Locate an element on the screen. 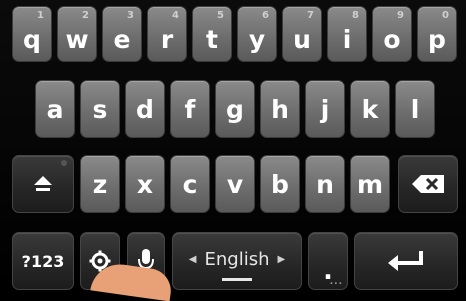 The height and width of the screenshot is (301, 466). key-u-hint: 7 is located at coordinates (310, 15).